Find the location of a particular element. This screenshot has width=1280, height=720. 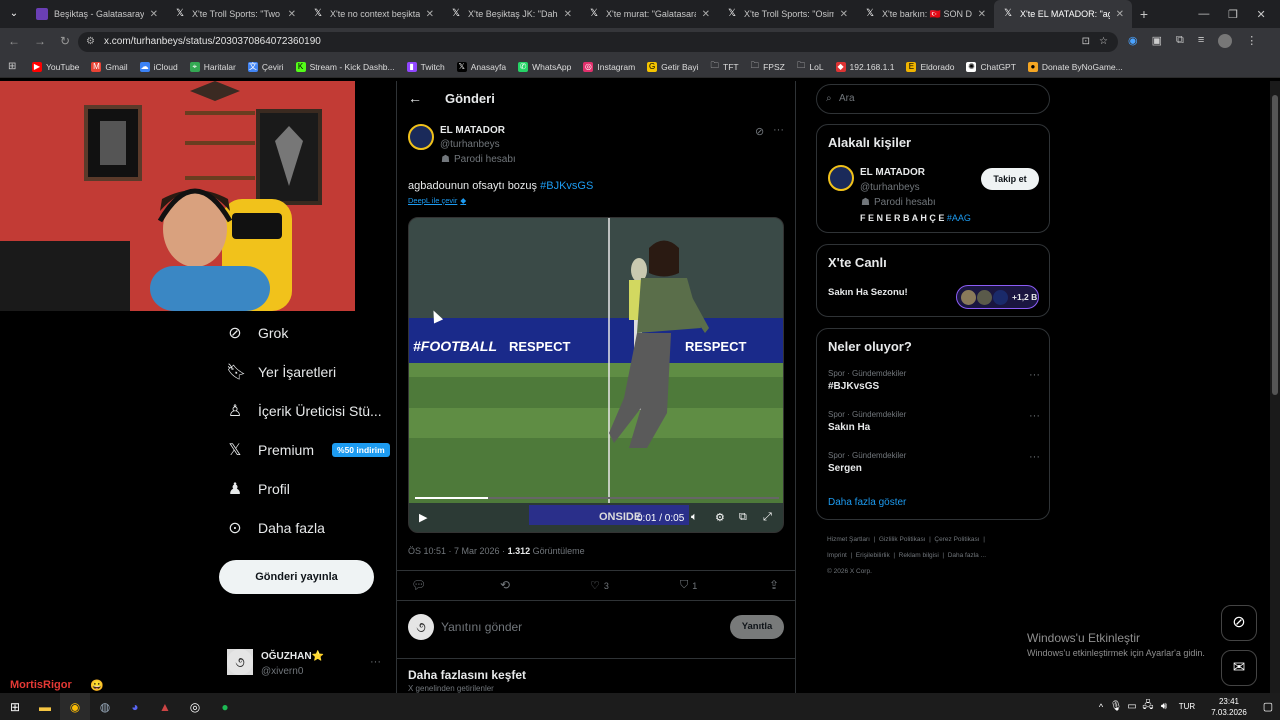

browser-tab: Beşiktaş - Galatasaray Ma✕ is located at coordinates (97, 14).